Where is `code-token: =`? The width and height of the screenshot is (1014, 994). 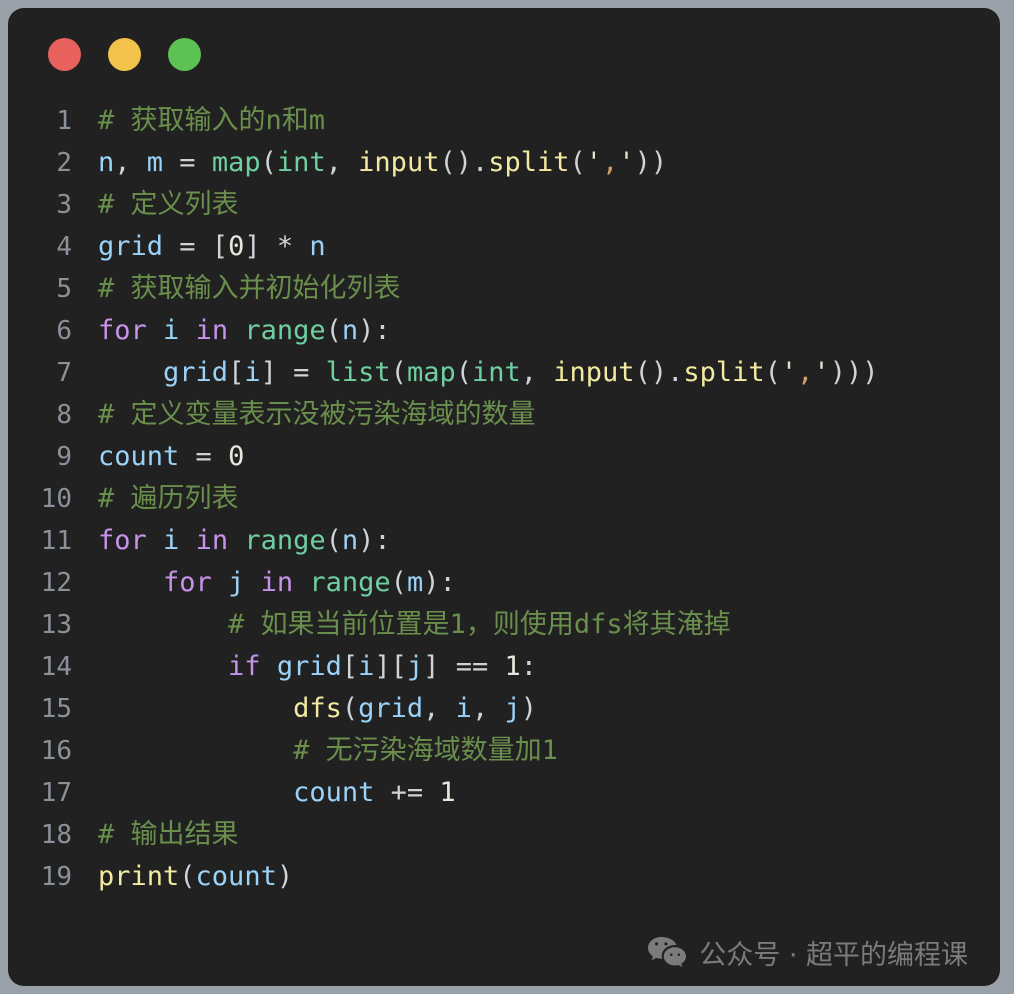
code-token: = is located at coordinates (187, 246).